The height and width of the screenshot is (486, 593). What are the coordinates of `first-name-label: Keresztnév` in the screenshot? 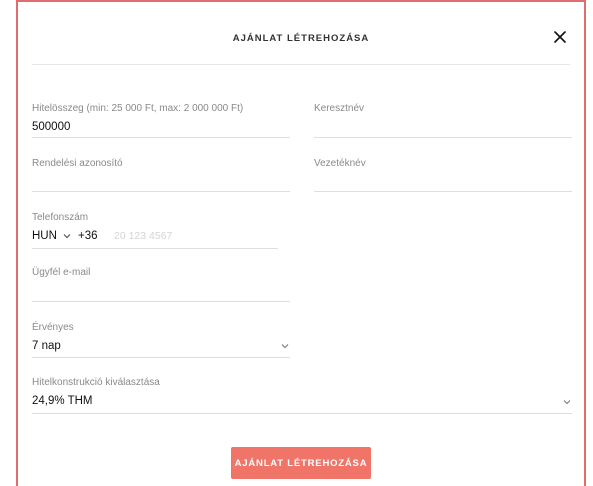 It's located at (339, 108).